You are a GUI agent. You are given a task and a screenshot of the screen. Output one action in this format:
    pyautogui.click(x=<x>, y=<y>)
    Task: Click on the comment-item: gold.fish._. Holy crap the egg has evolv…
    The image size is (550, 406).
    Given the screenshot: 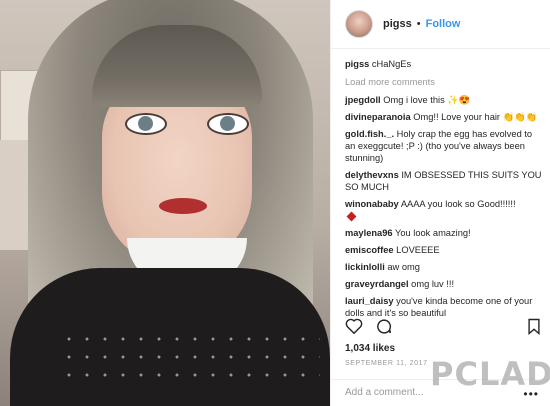 What is the action you would take?
    pyautogui.click(x=444, y=146)
    